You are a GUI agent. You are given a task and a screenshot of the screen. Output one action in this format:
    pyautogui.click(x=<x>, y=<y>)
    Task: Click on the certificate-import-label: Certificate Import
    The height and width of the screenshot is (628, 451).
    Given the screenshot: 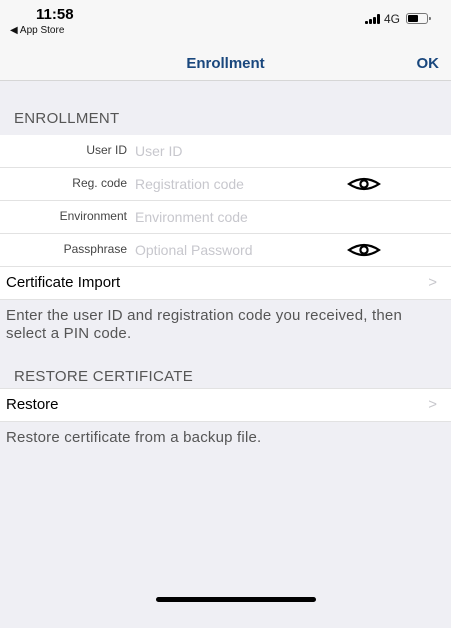 What is the action you would take?
    pyautogui.click(x=63, y=282)
    